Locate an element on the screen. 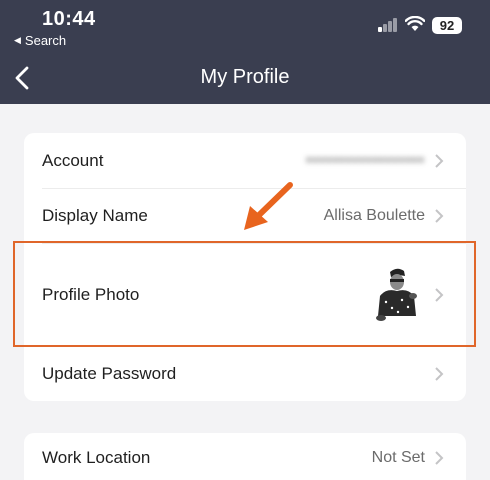 Image resolution: width=490 pixels, height=480 pixels. wifi-icon is located at coordinates (415, 23).